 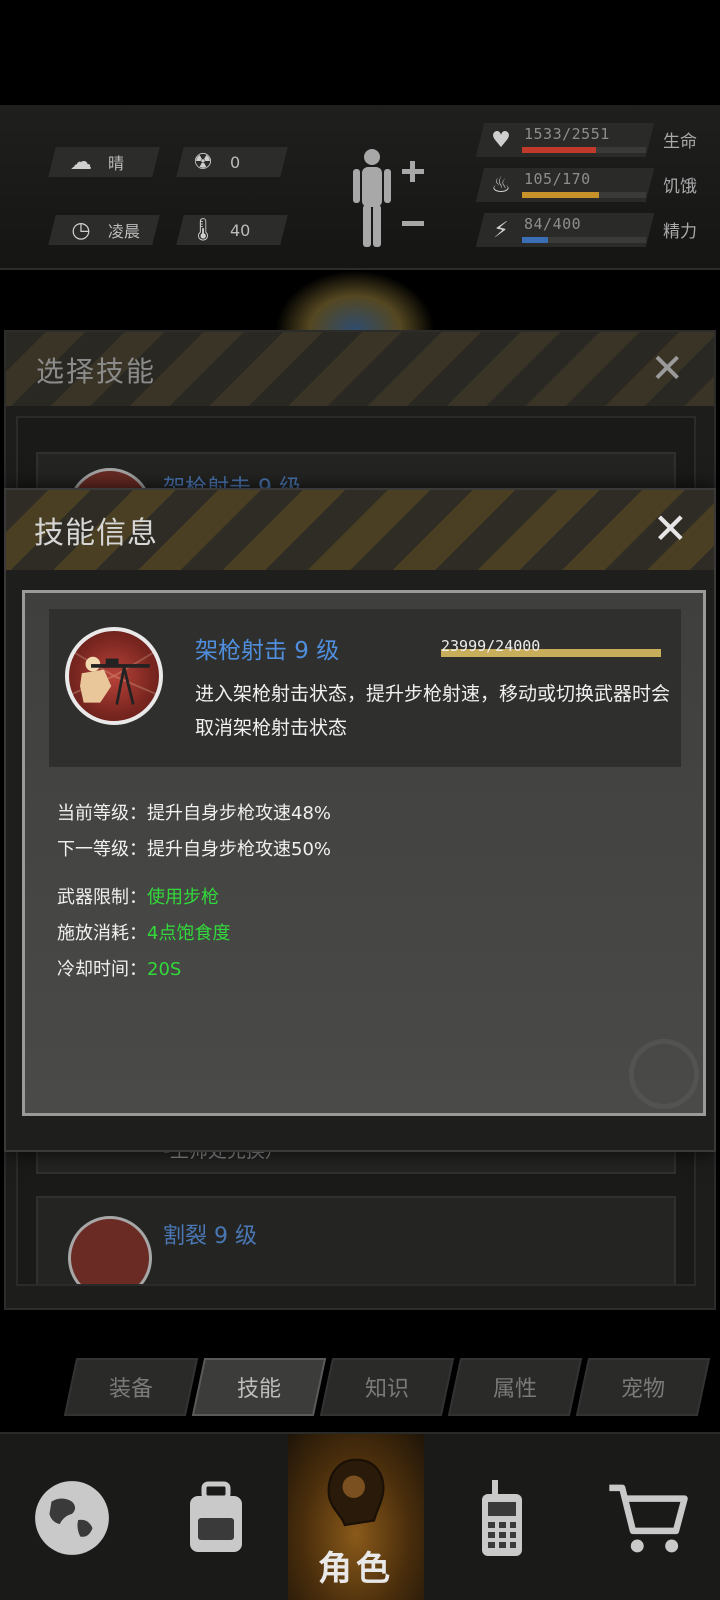 What do you see at coordinates (102, 897) in the screenshot?
I see `weapon-limit-label: 武器限制：` at bounding box center [102, 897].